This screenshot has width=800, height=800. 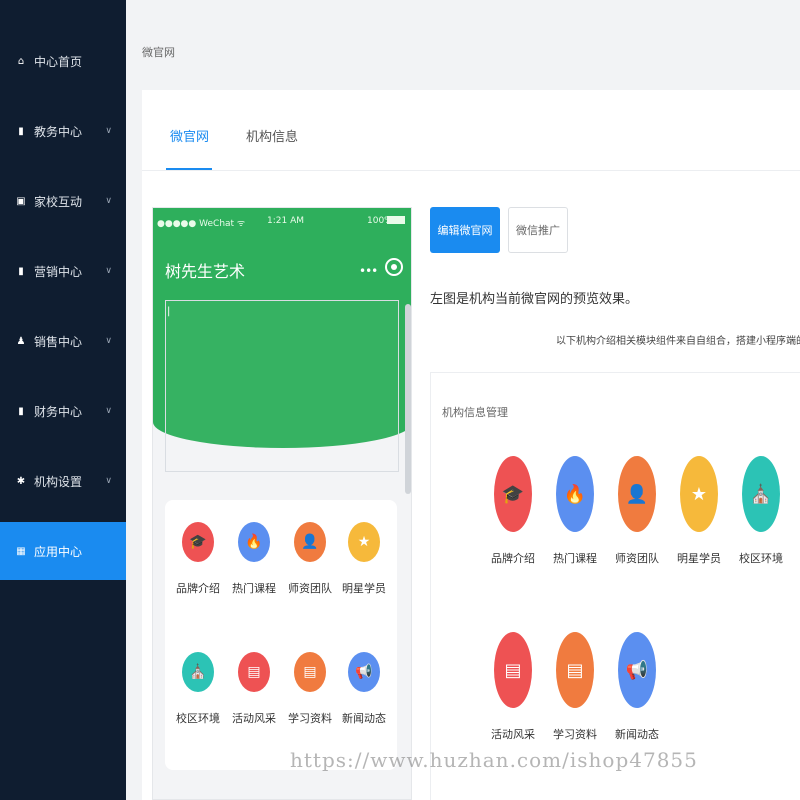 I want to click on phone-module-campus: ⛪ 校区环境, so click(x=198, y=689).